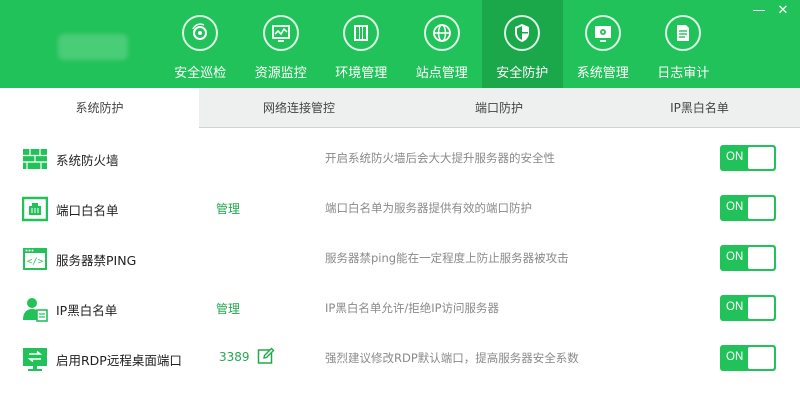 Image resolution: width=800 pixels, height=413 pixels. What do you see at coordinates (280, 73) in the screenshot?
I see `nav-label: 资源监控` at bounding box center [280, 73].